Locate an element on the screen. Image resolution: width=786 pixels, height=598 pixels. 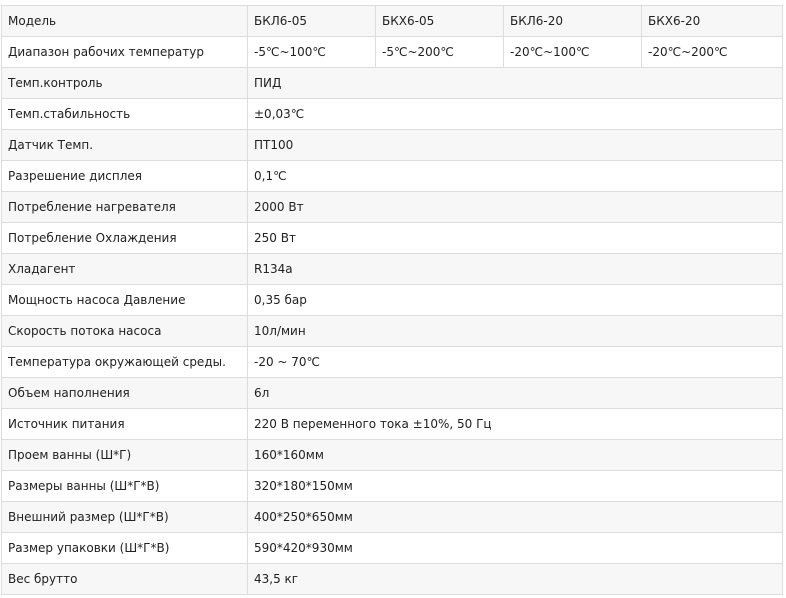
row-value: ±0,03℃ is located at coordinates (515, 114).